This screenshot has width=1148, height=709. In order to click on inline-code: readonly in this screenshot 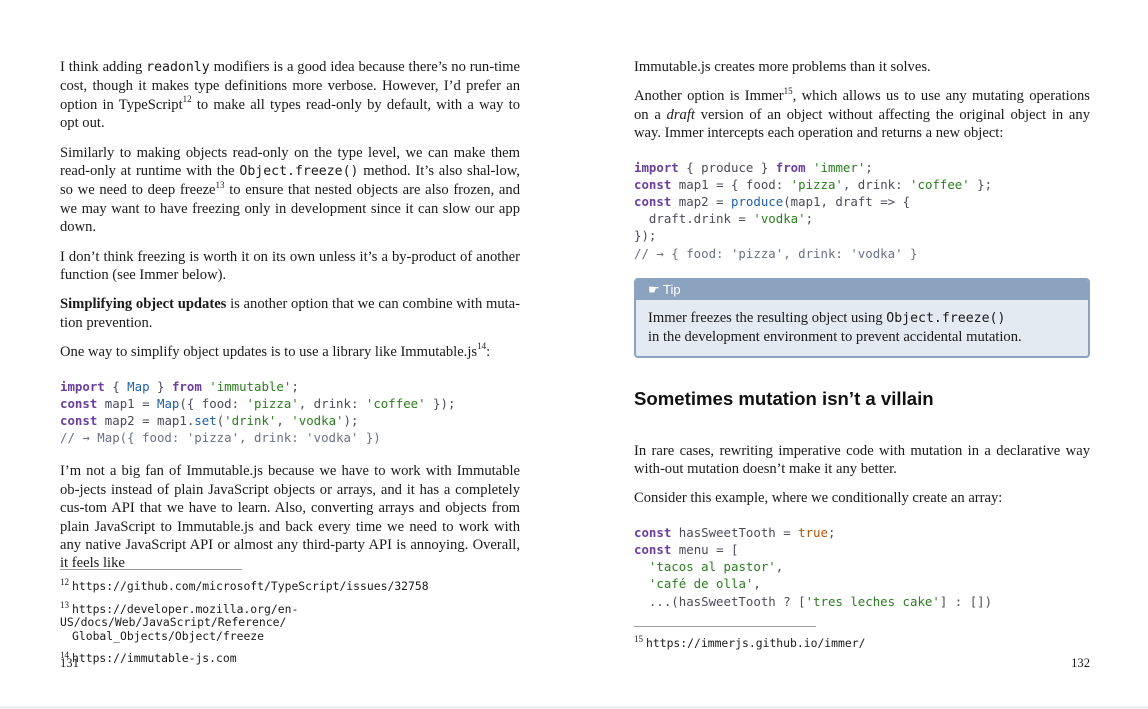, I will do `click(178, 67)`.